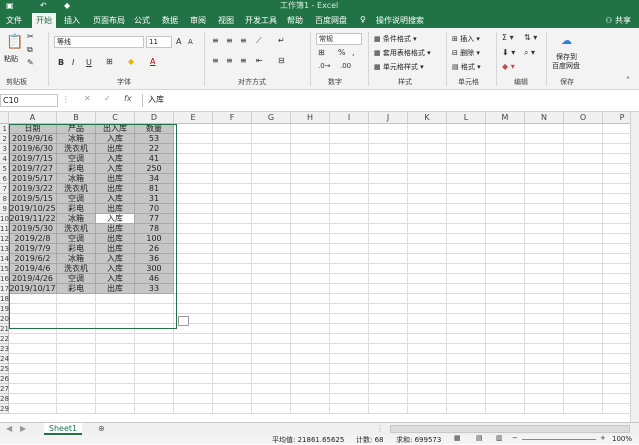  I want to click on table-cell: 2019/10/17, so click(33, 289).